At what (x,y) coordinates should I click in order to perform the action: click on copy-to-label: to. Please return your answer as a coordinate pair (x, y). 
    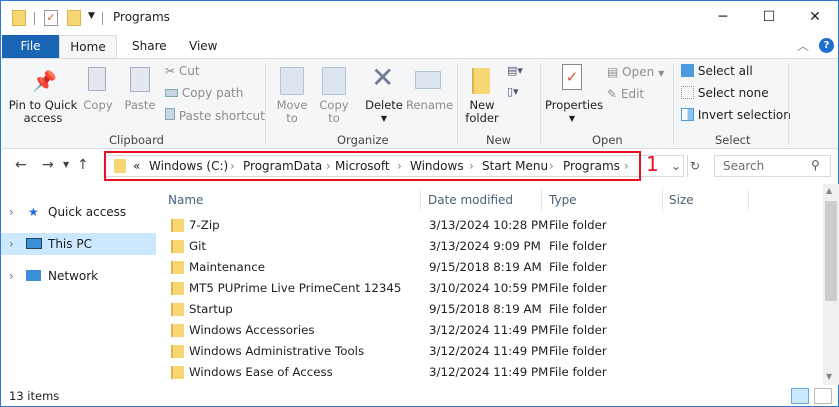
    Looking at the image, I should click on (334, 118).